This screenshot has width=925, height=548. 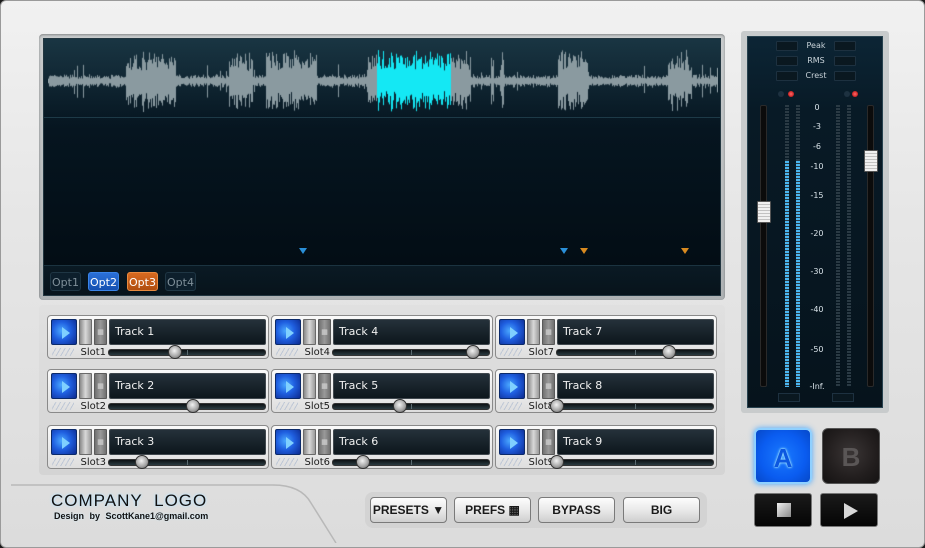 What do you see at coordinates (187, 386) in the screenshot?
I see `track-name-field: Track 2` at bounding box center [187, 386].